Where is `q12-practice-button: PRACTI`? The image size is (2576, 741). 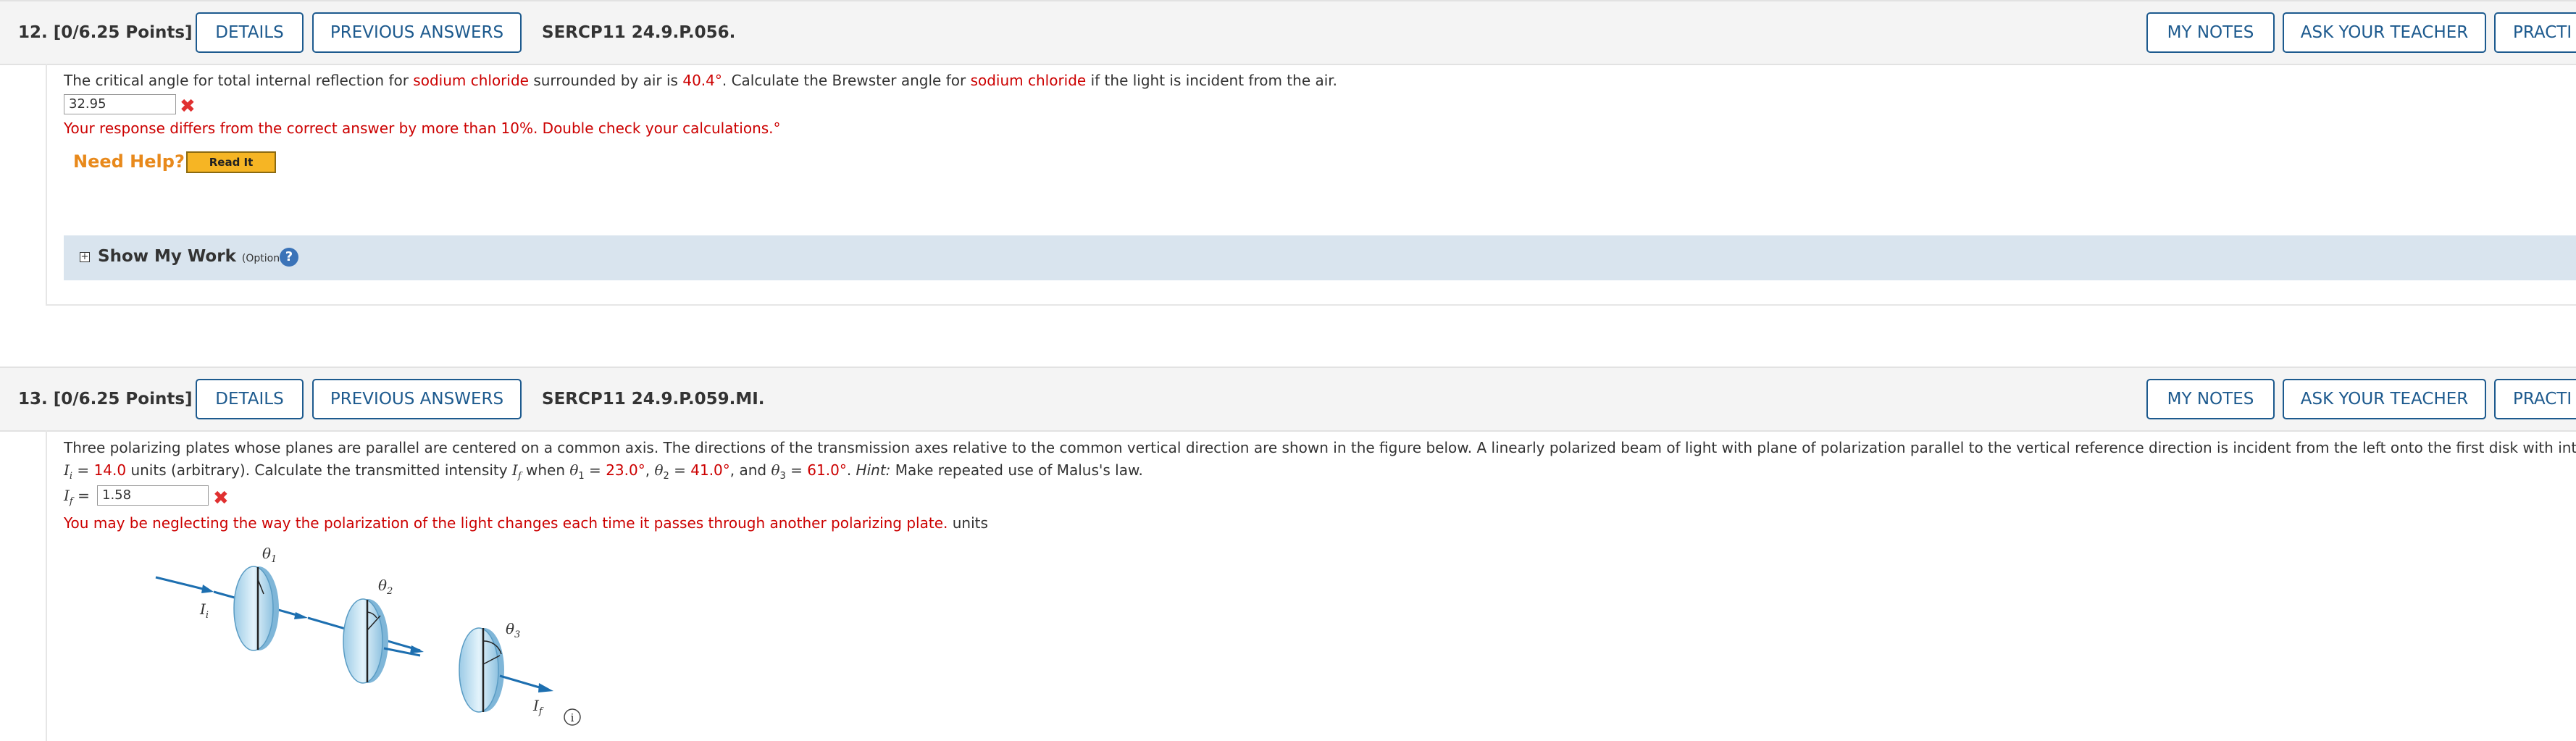
q12-practice-button: PRACTI is located at coordinates (2535, 32).